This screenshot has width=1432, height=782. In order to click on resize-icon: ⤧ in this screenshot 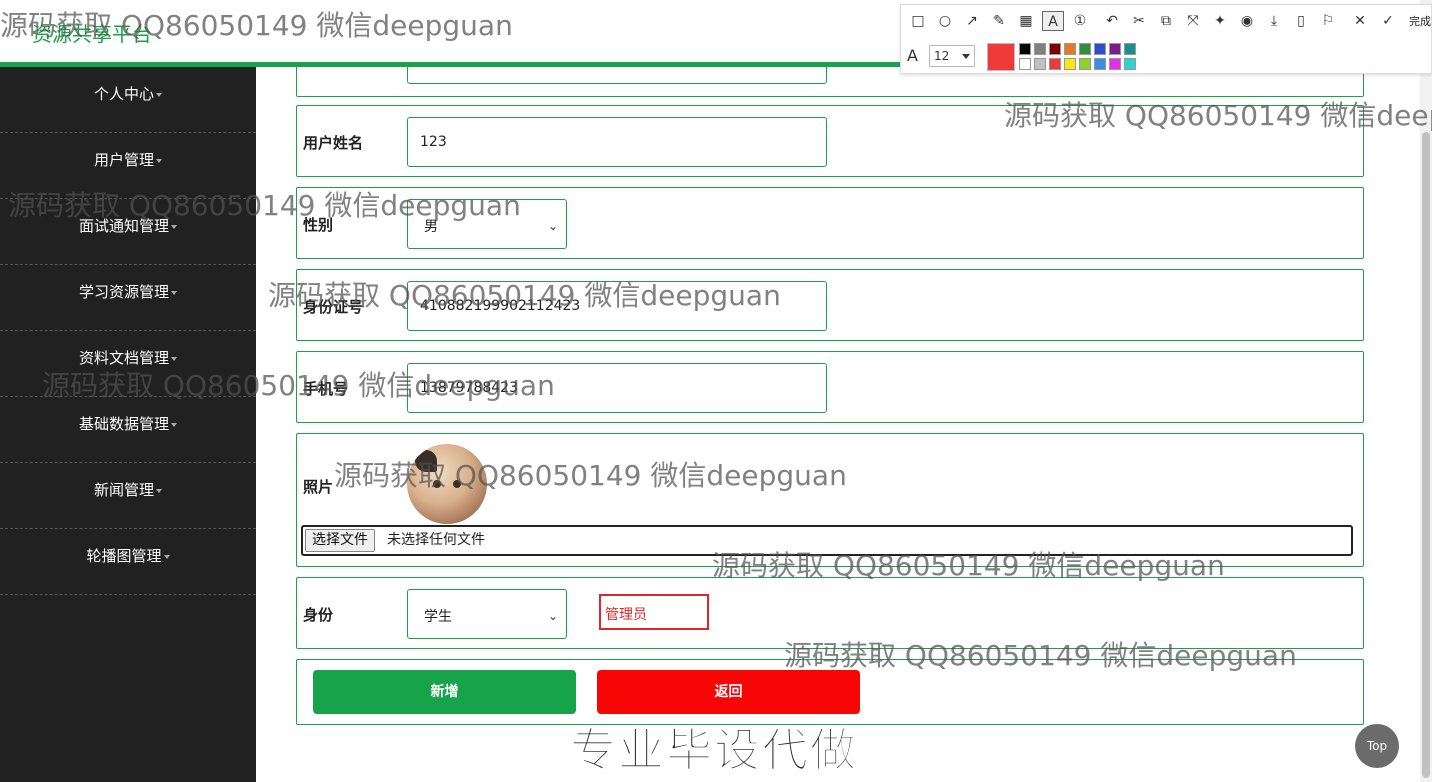, I will do `click(1193, 21)`.